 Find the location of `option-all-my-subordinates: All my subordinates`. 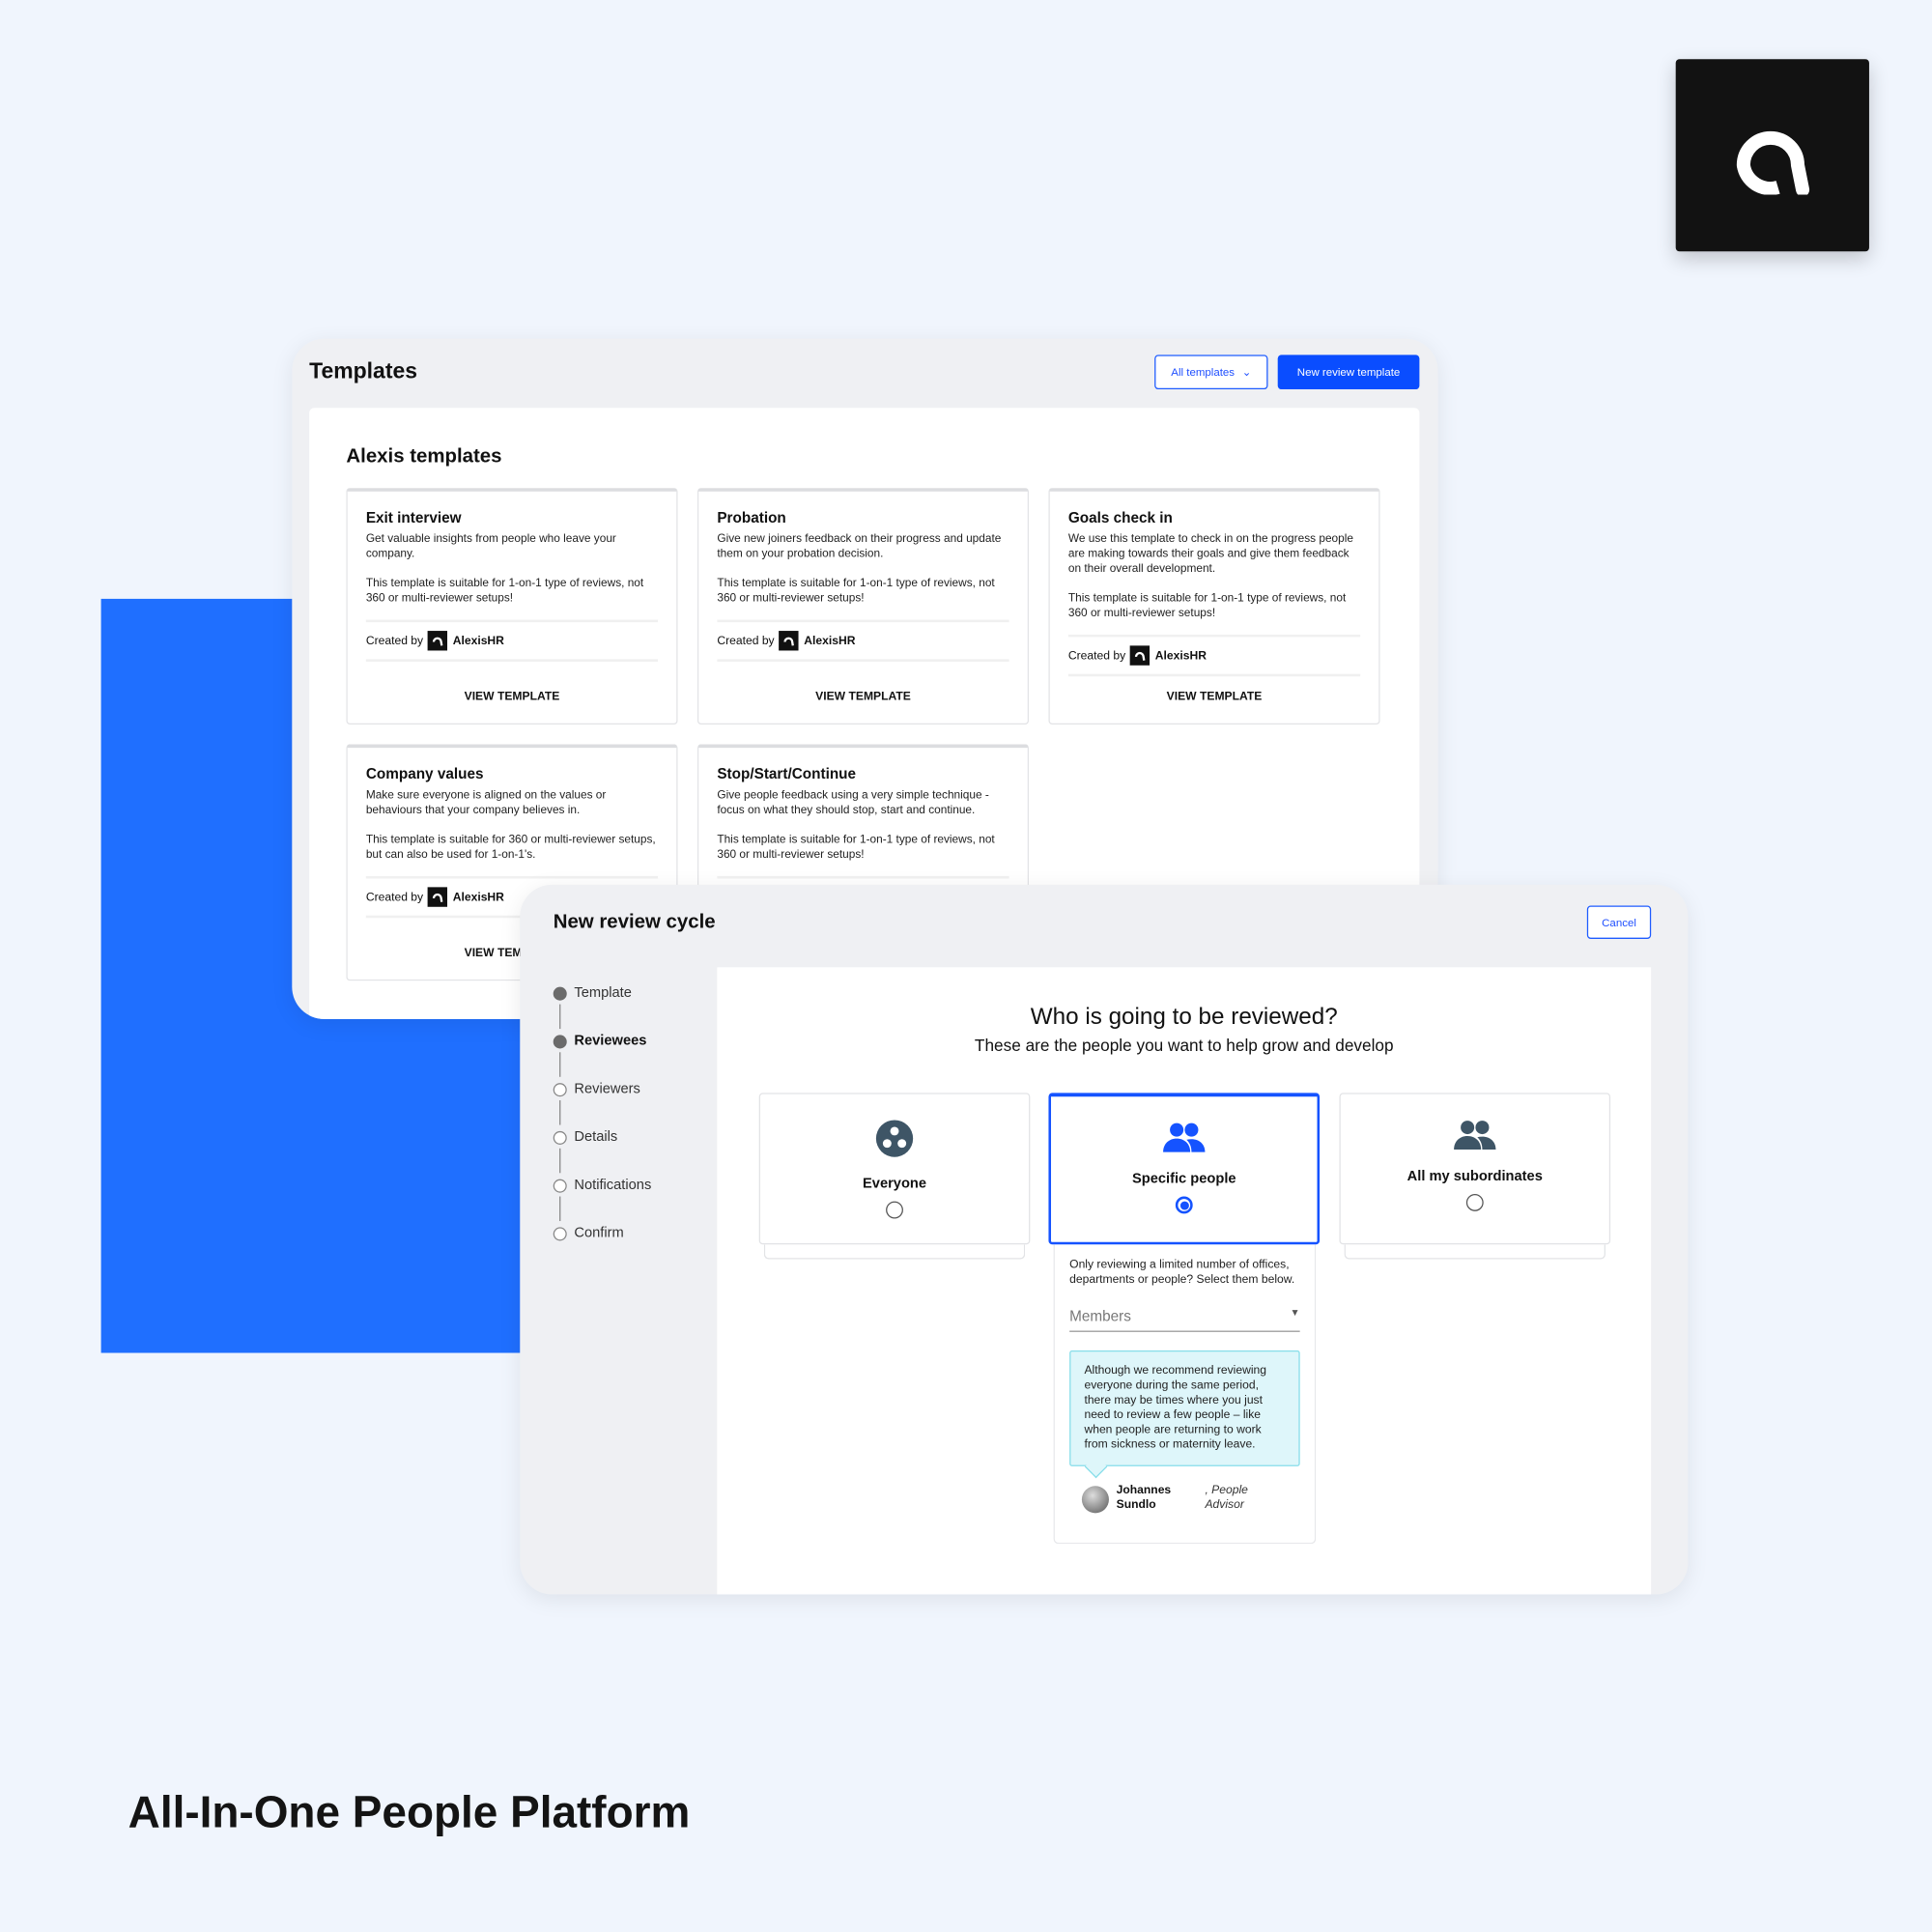

option-all-my-subordinates: All my subordinates is located at coordinates (1475, 1169).